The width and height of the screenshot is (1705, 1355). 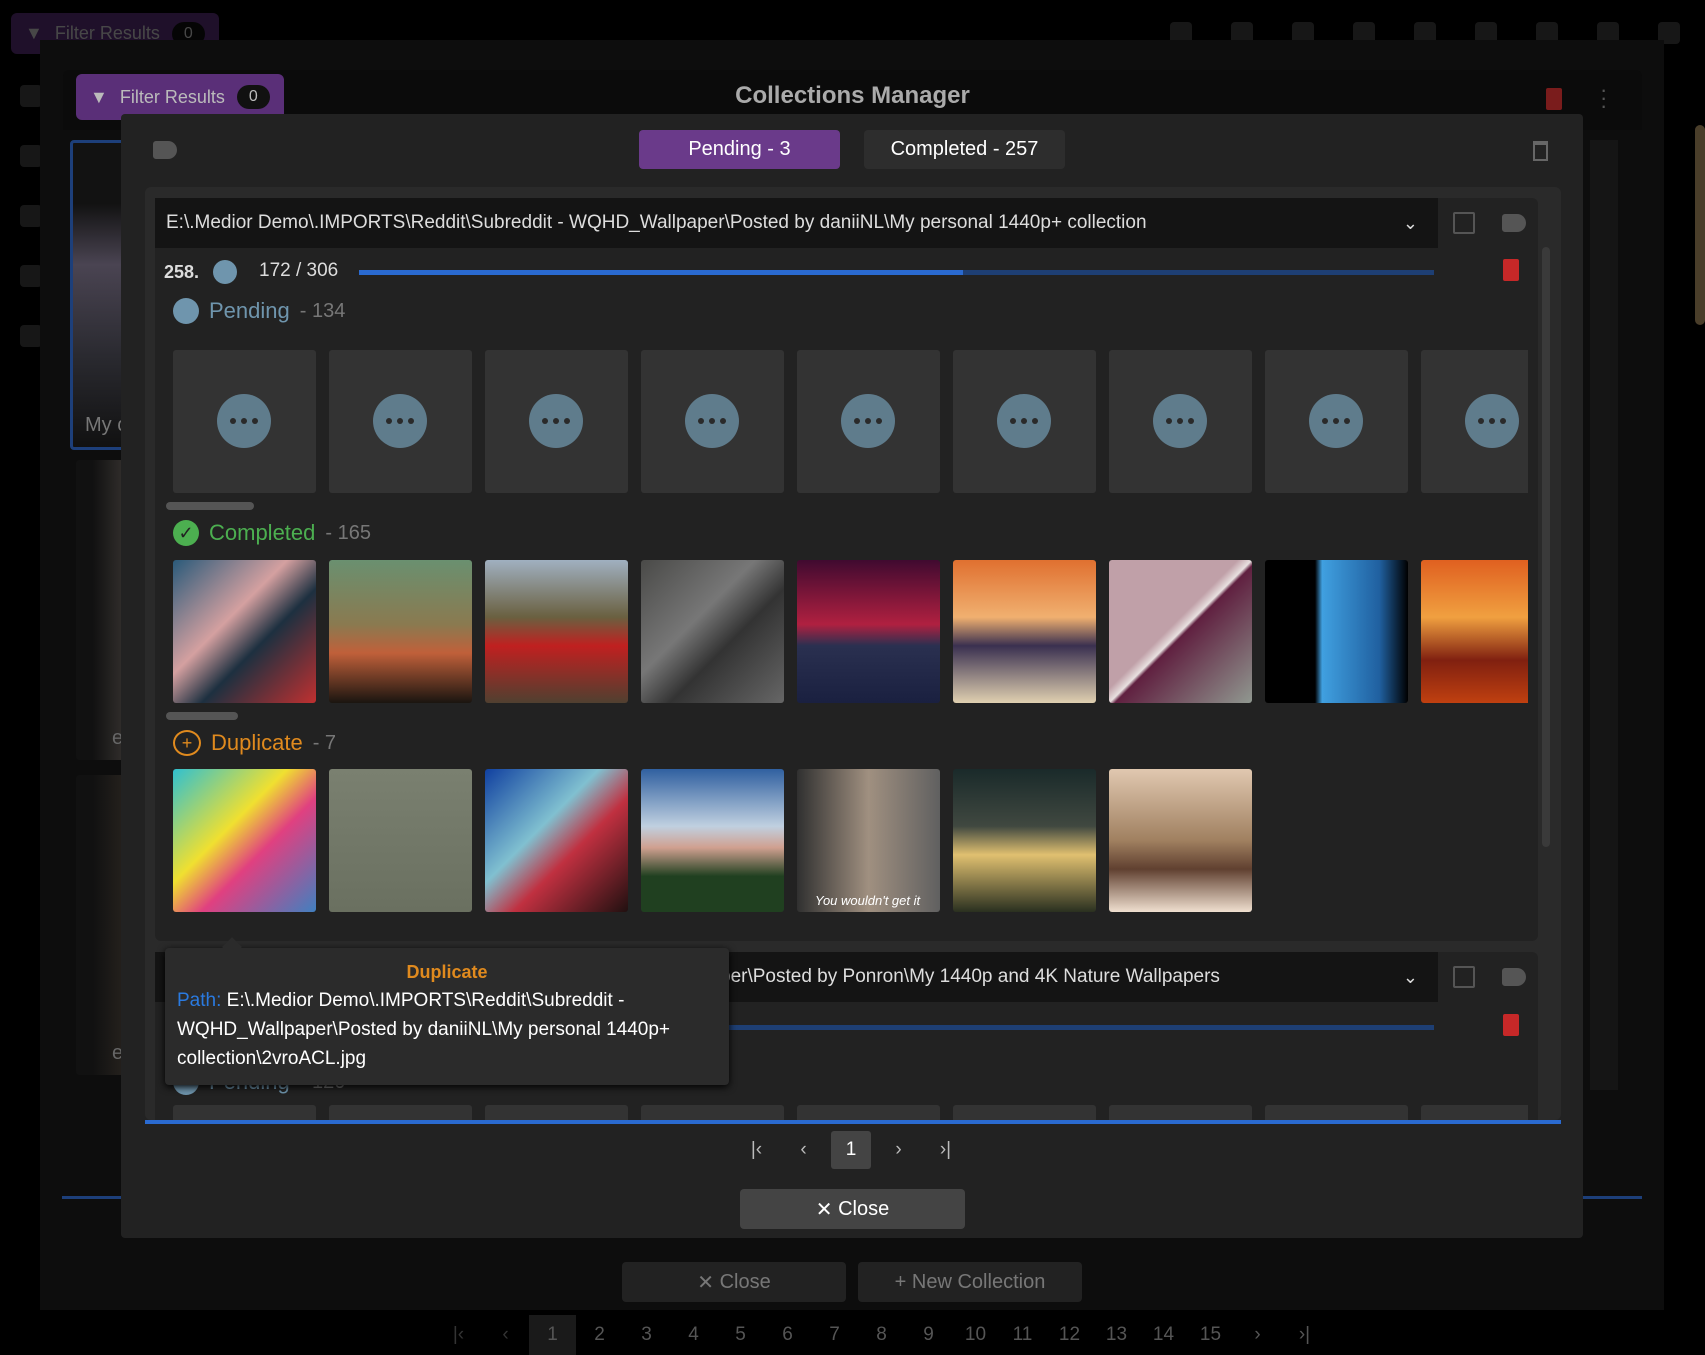 What do you see at coordinates (31, 336) in the screenshot?
I see `search-icon` at bounding box center [31, 336].